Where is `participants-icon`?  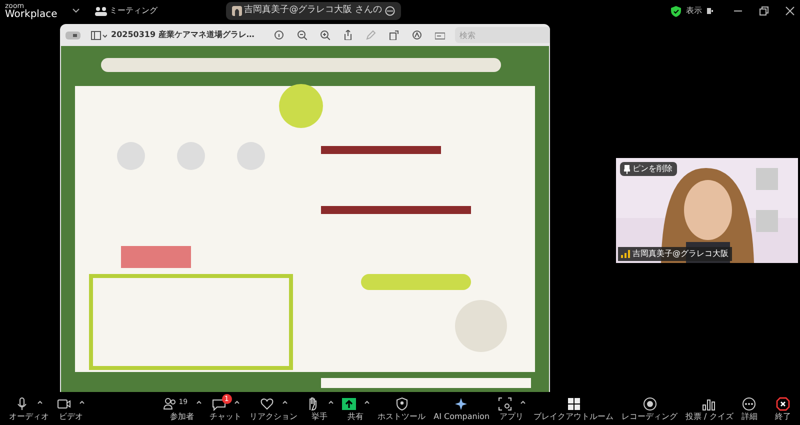 participants-icon is located at coordinates (169, 403).